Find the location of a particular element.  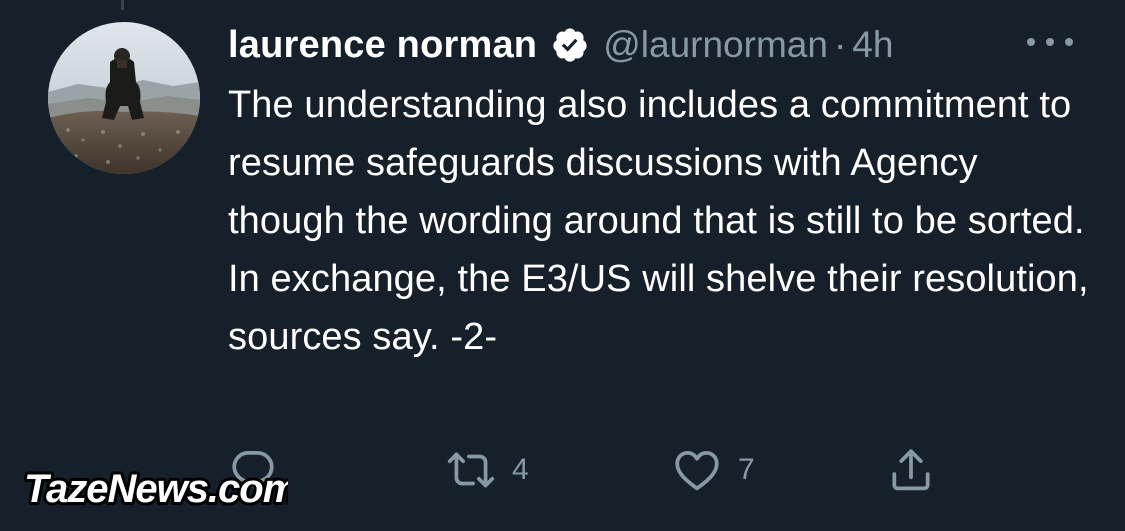

retweet-button: 4 is located at coordinates (487, 470).